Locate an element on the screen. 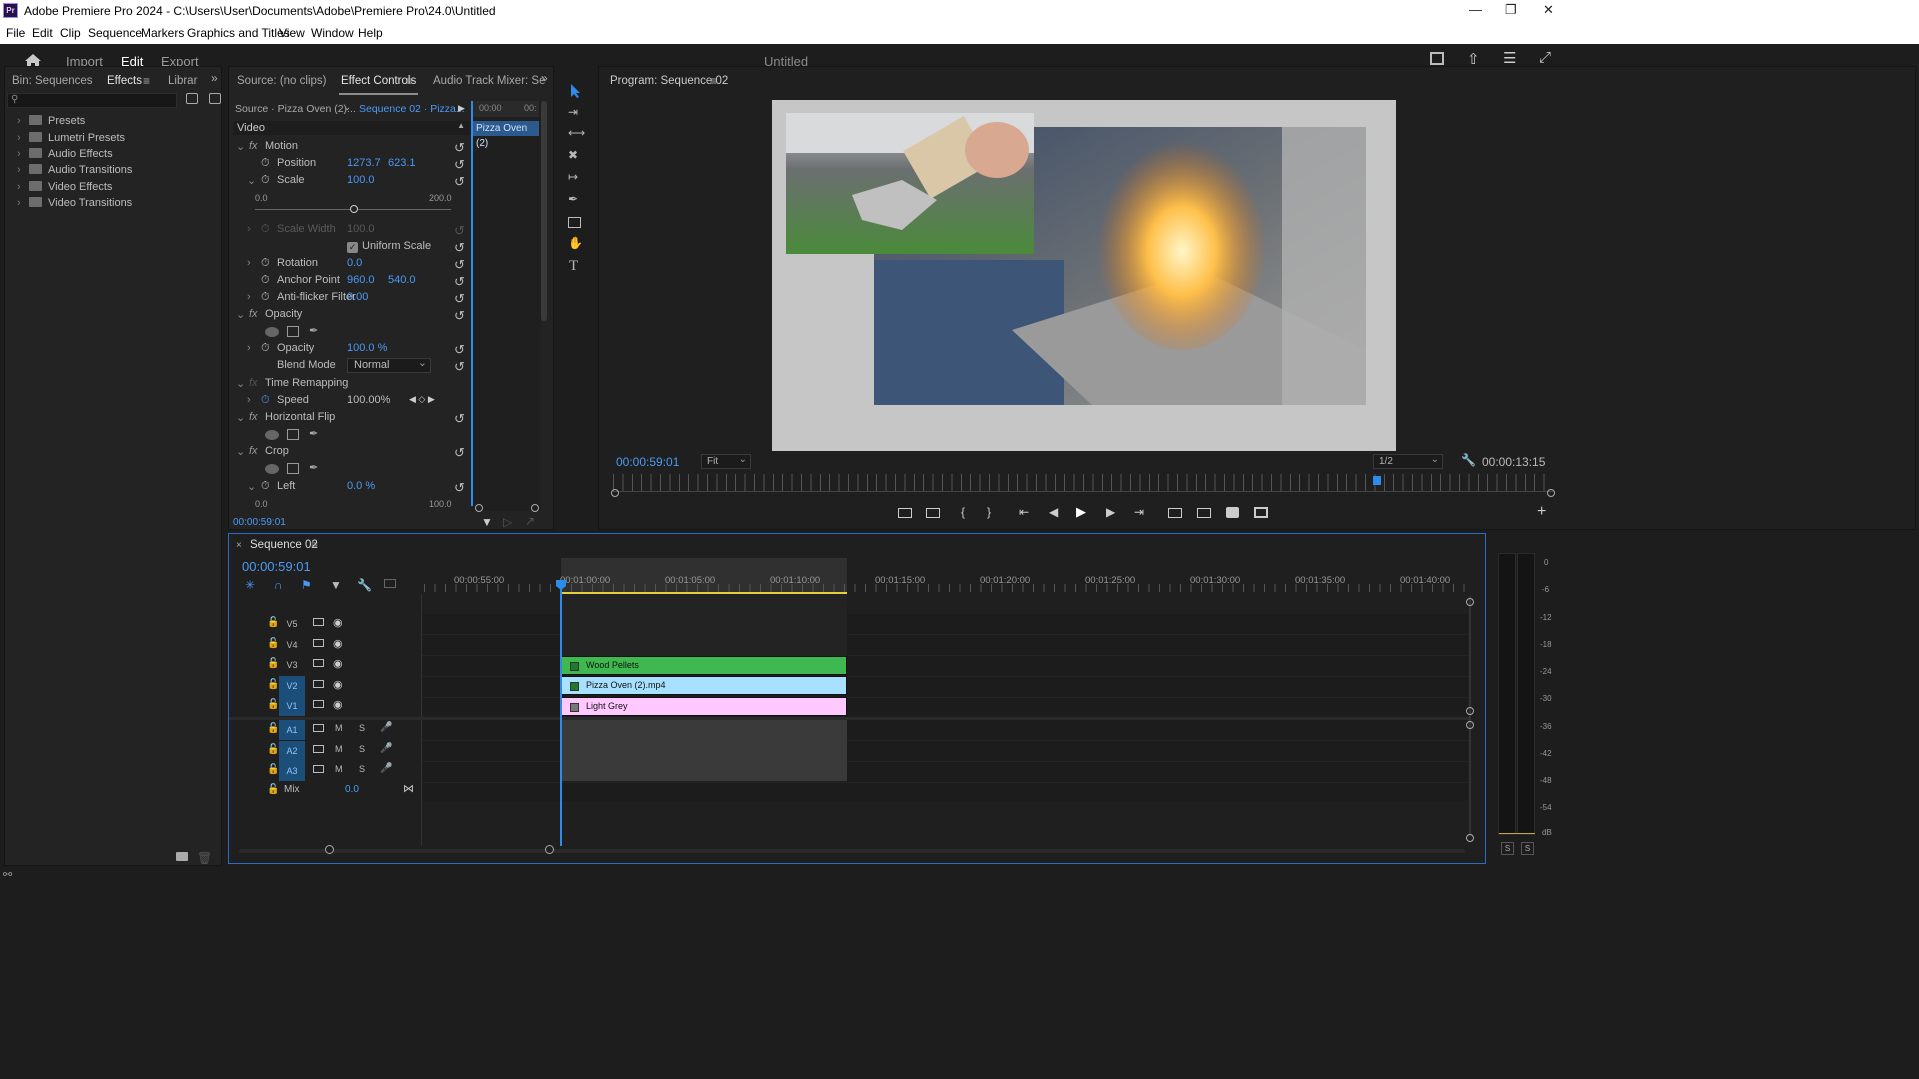  program-timecode: 00:00:59:01 is located at coordinates (647, 462).